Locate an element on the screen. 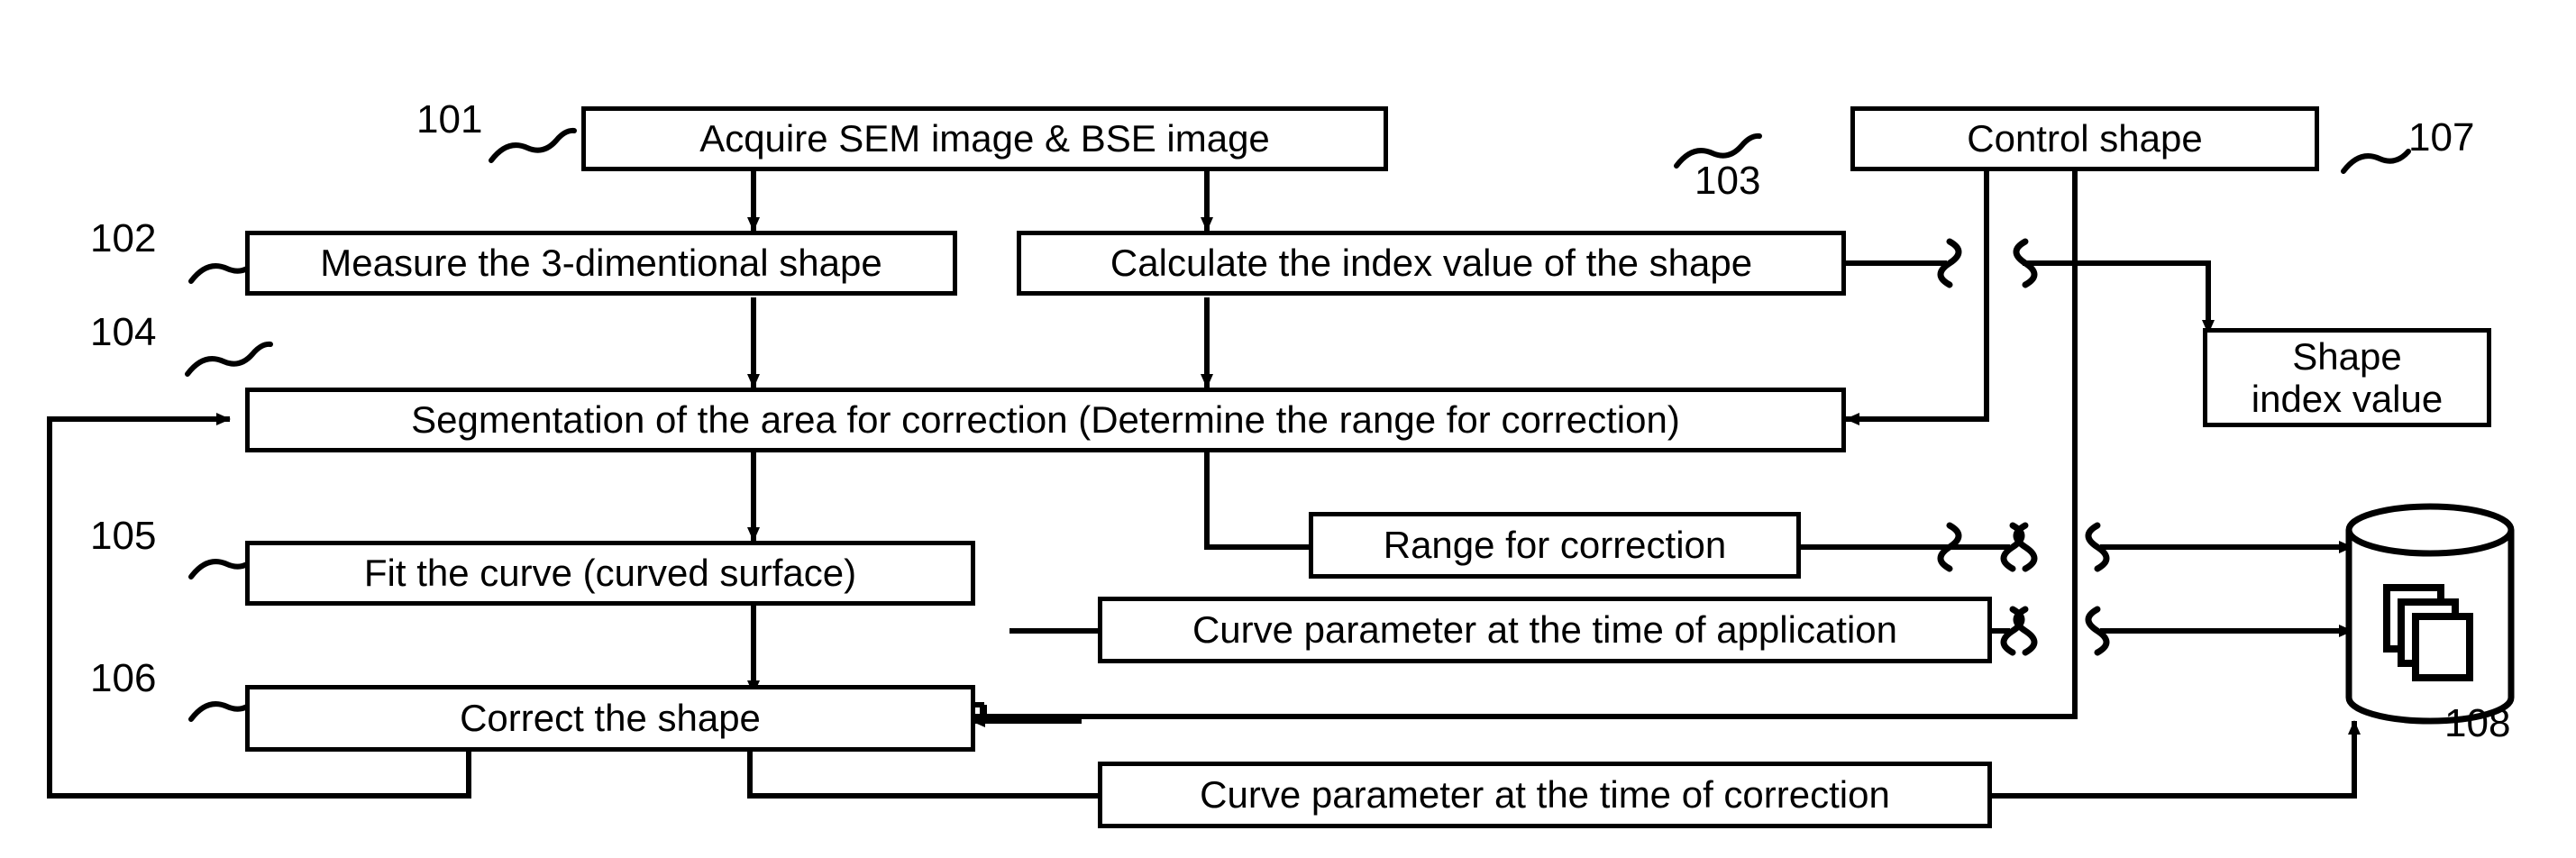 Image resolution: width=2576 pixels, height=858 pixels. box-acquire-sem-bse-label: Acquire SEM image & BSE image is located at coordinates (984, 138).